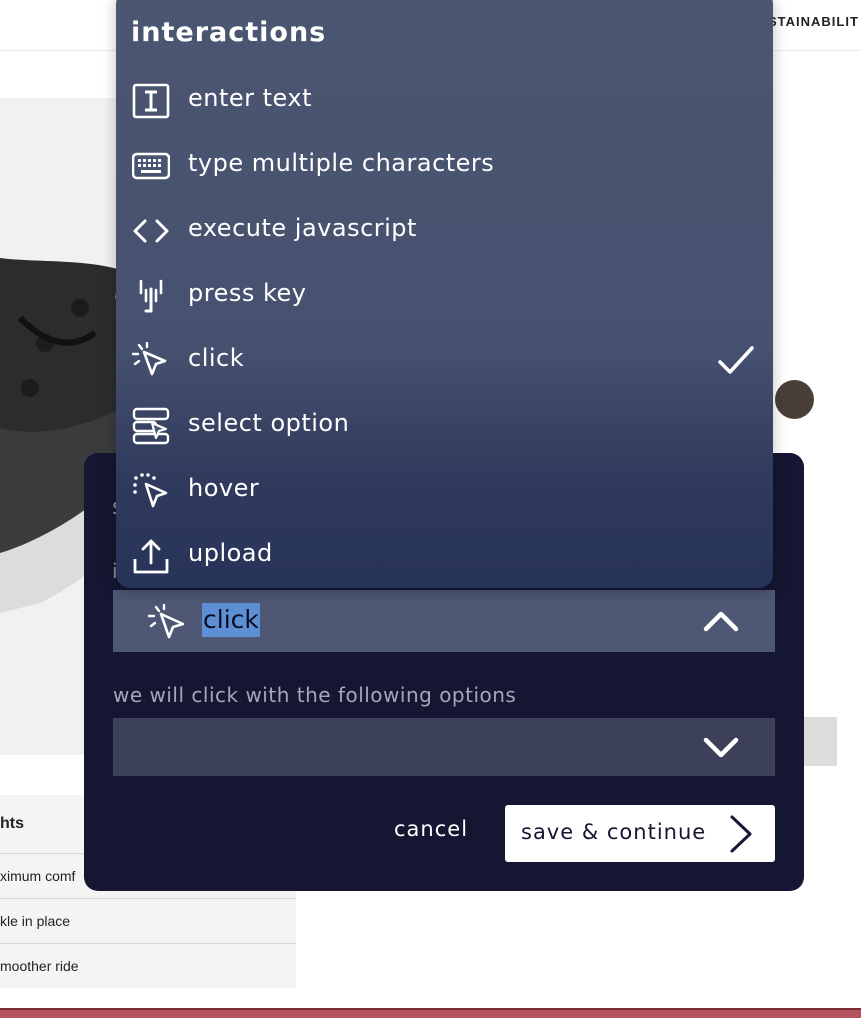 The image size is (861, 1018). What do you see at coordinates (151, 426) in the screenshot?
I see `select-option-icon` at bounding box center [151, 426].